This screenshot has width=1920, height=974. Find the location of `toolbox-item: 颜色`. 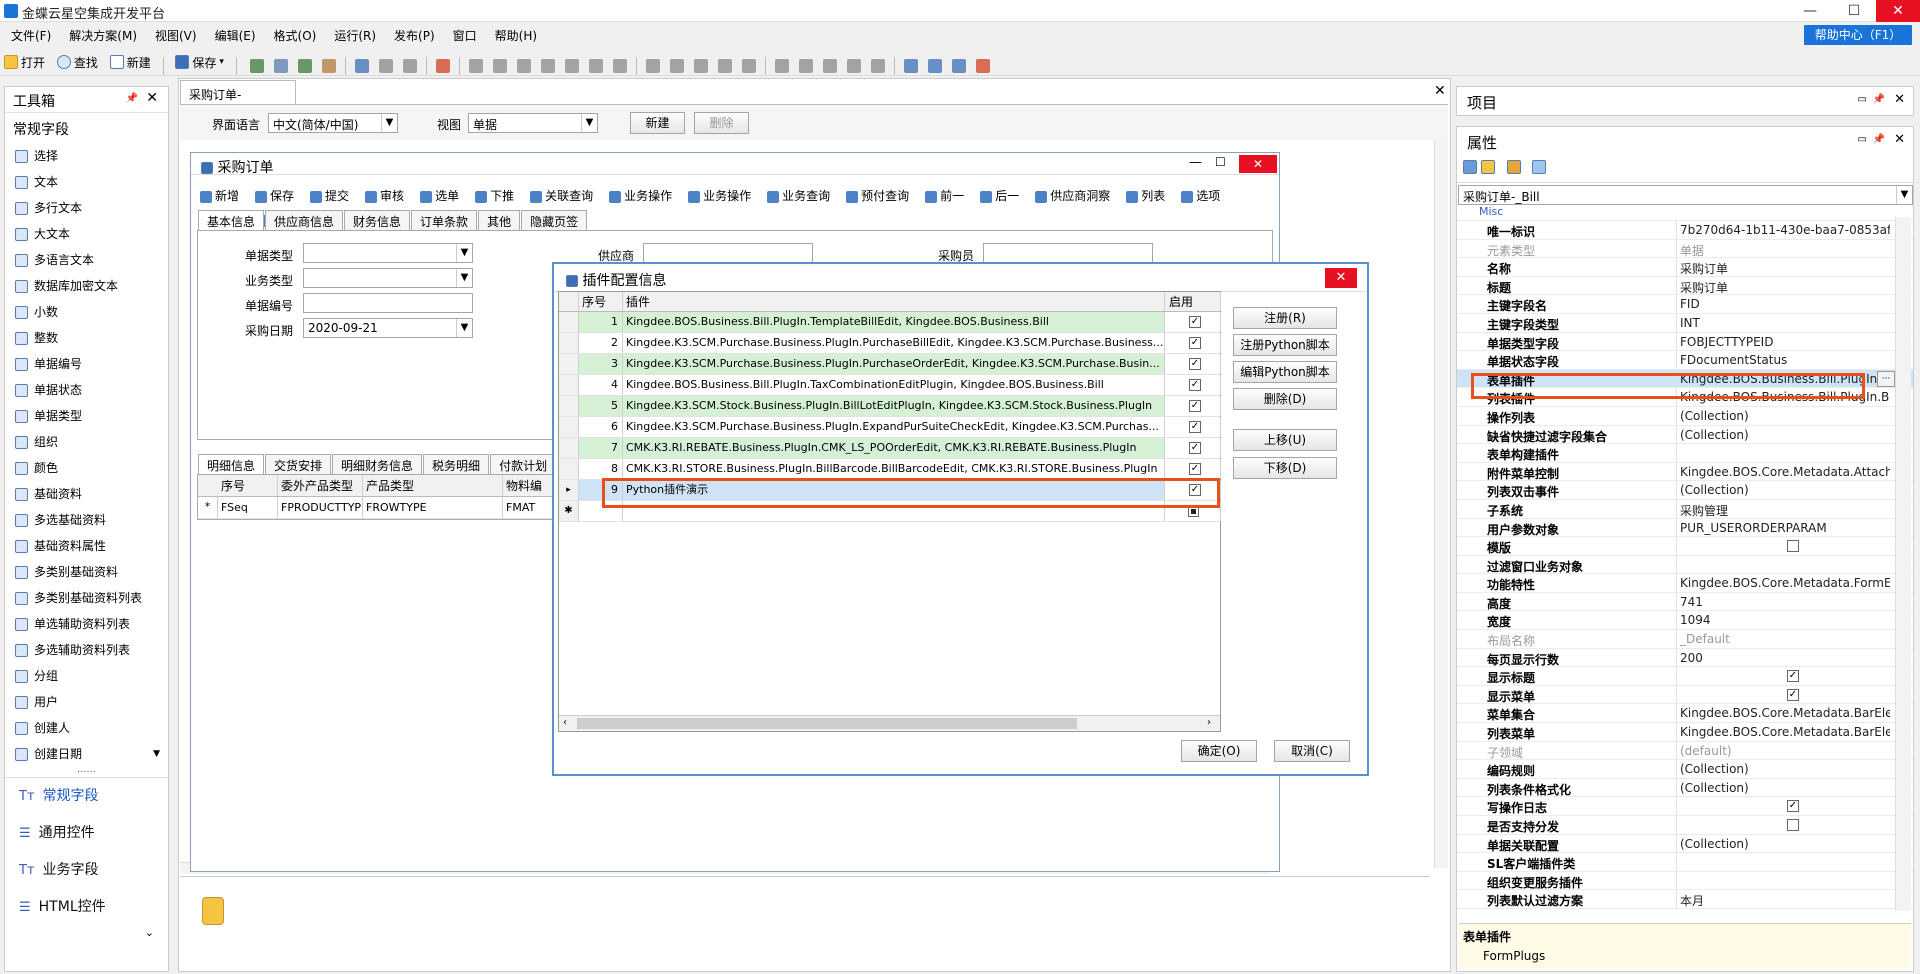

toolbox-item: 颜色 is located at coordinates (86, 468).